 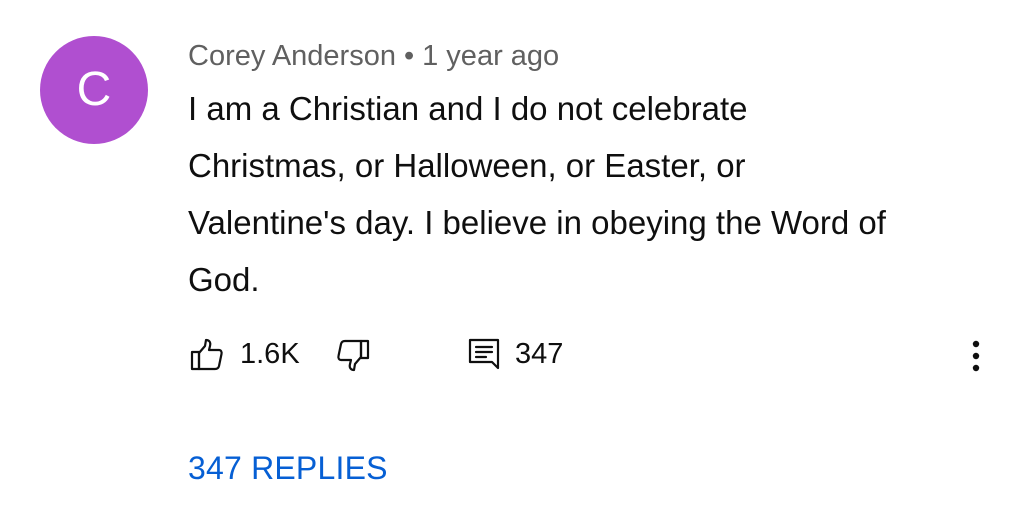 What do you see at coordinates (224, 279) in the screenshot?
I see `comment-text-line: God.` at bounding box center [224, 279].